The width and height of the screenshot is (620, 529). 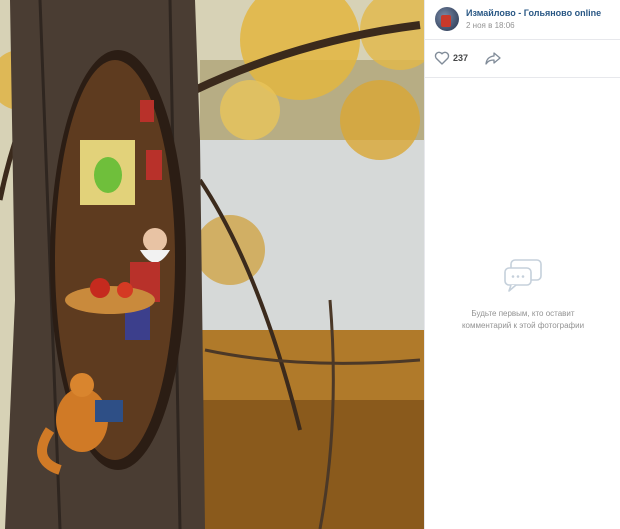 What do you see at coordinates (442, 58) in the screenshot?
I see `heart-icon` at bounding box center [442, 58].